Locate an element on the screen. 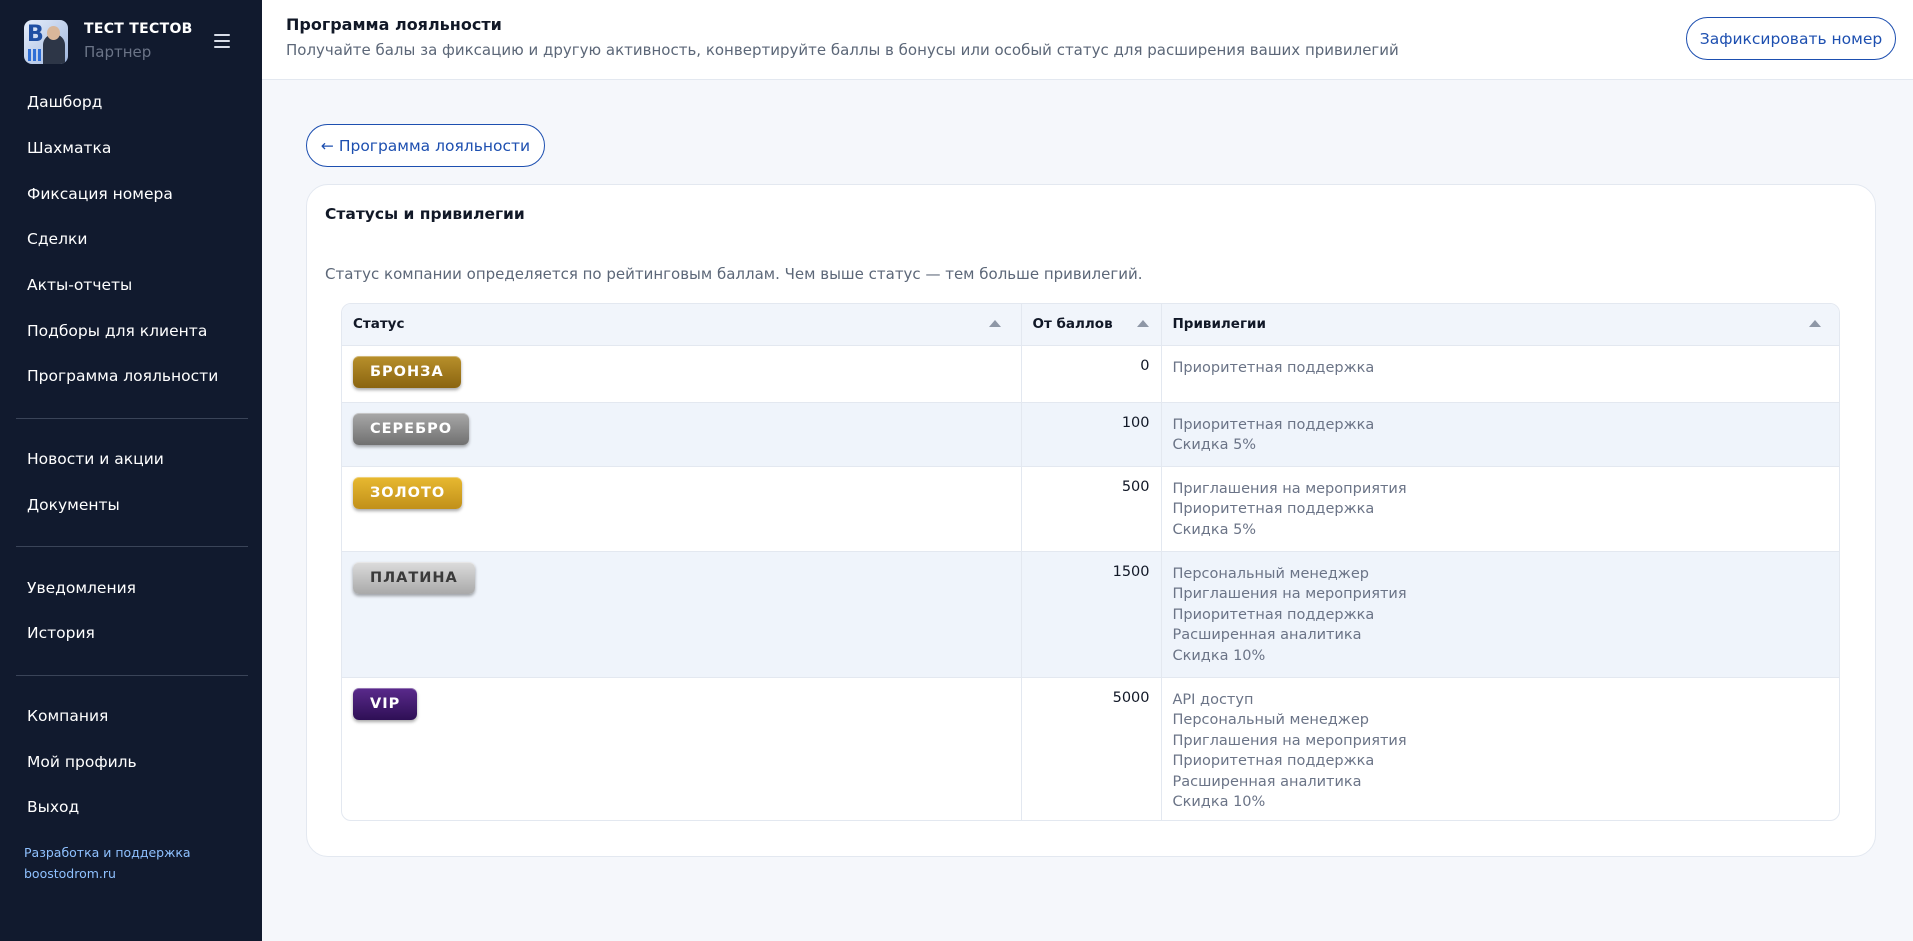 The height and width of the screenshot is (941, 1913). status-cell: БРОНЗА is located at coordinates (681, 374).